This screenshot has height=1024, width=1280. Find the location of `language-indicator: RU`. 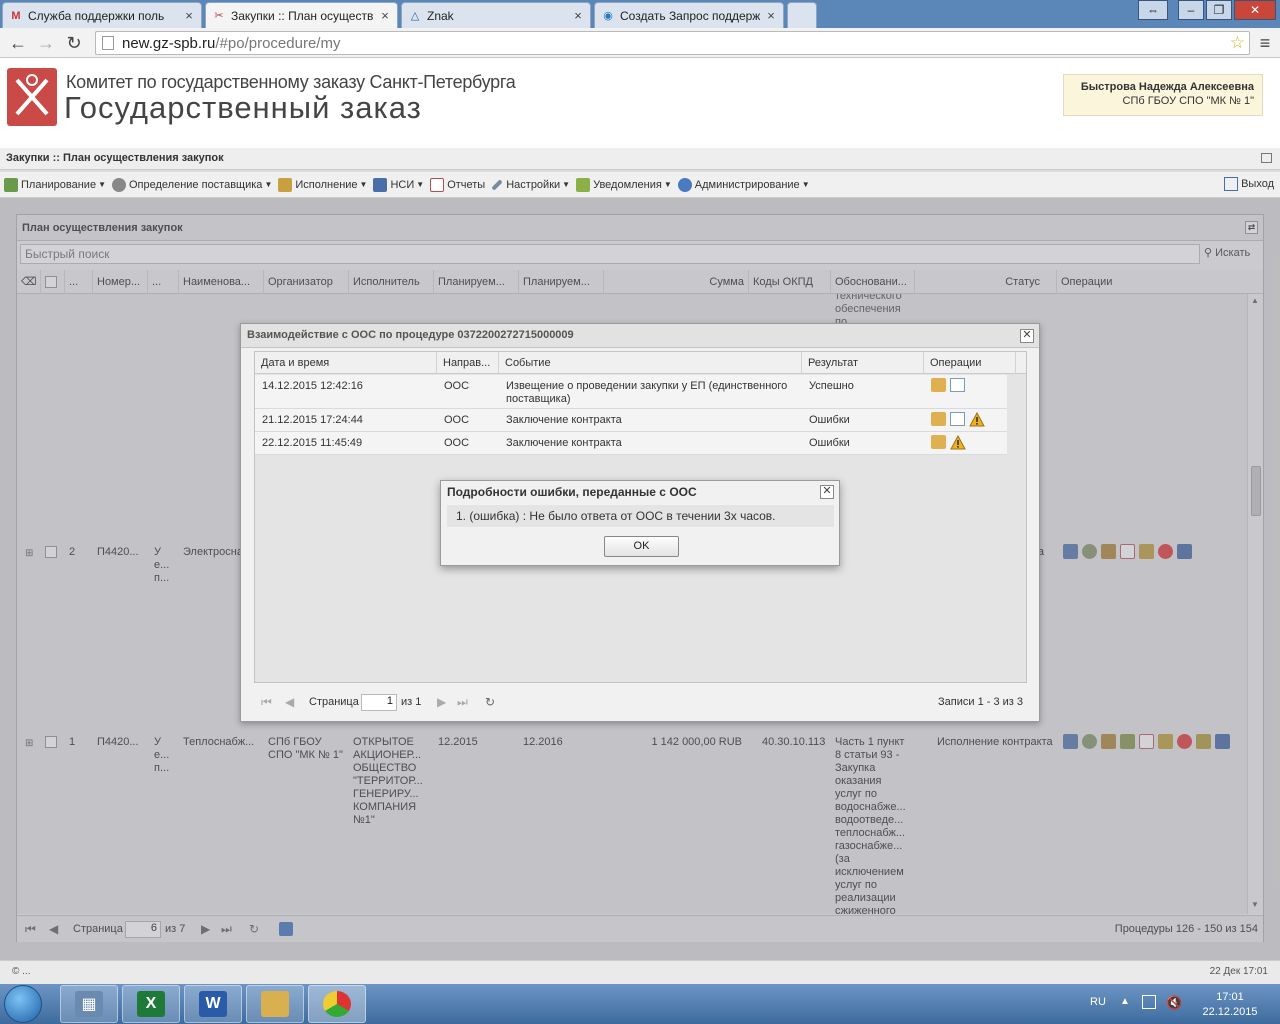

language-indicator: RU is located at coordinates (1098, 1002).